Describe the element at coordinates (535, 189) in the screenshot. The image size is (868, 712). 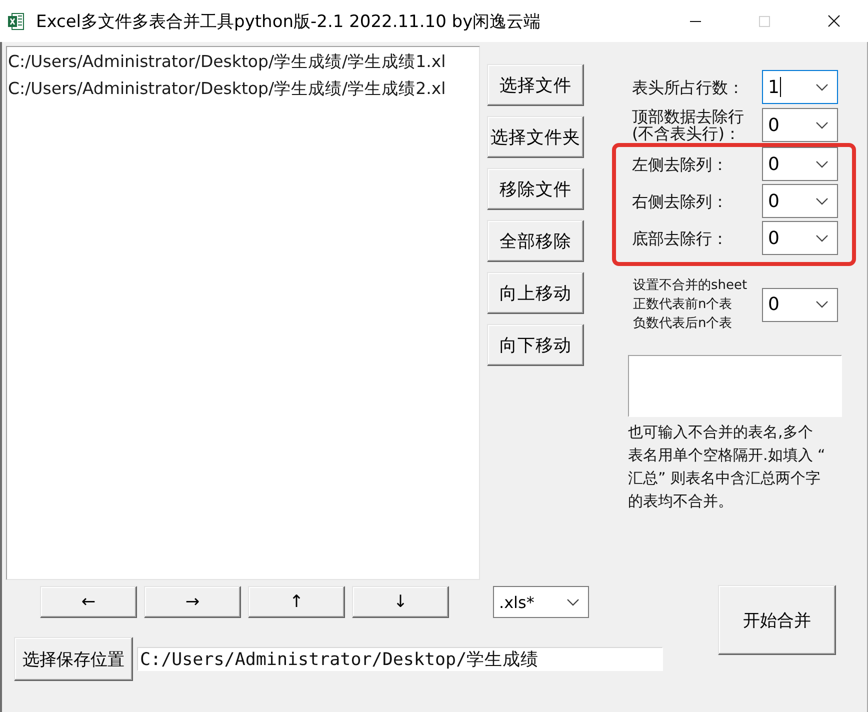
I see `file-action-button: 移除文件` at that location.